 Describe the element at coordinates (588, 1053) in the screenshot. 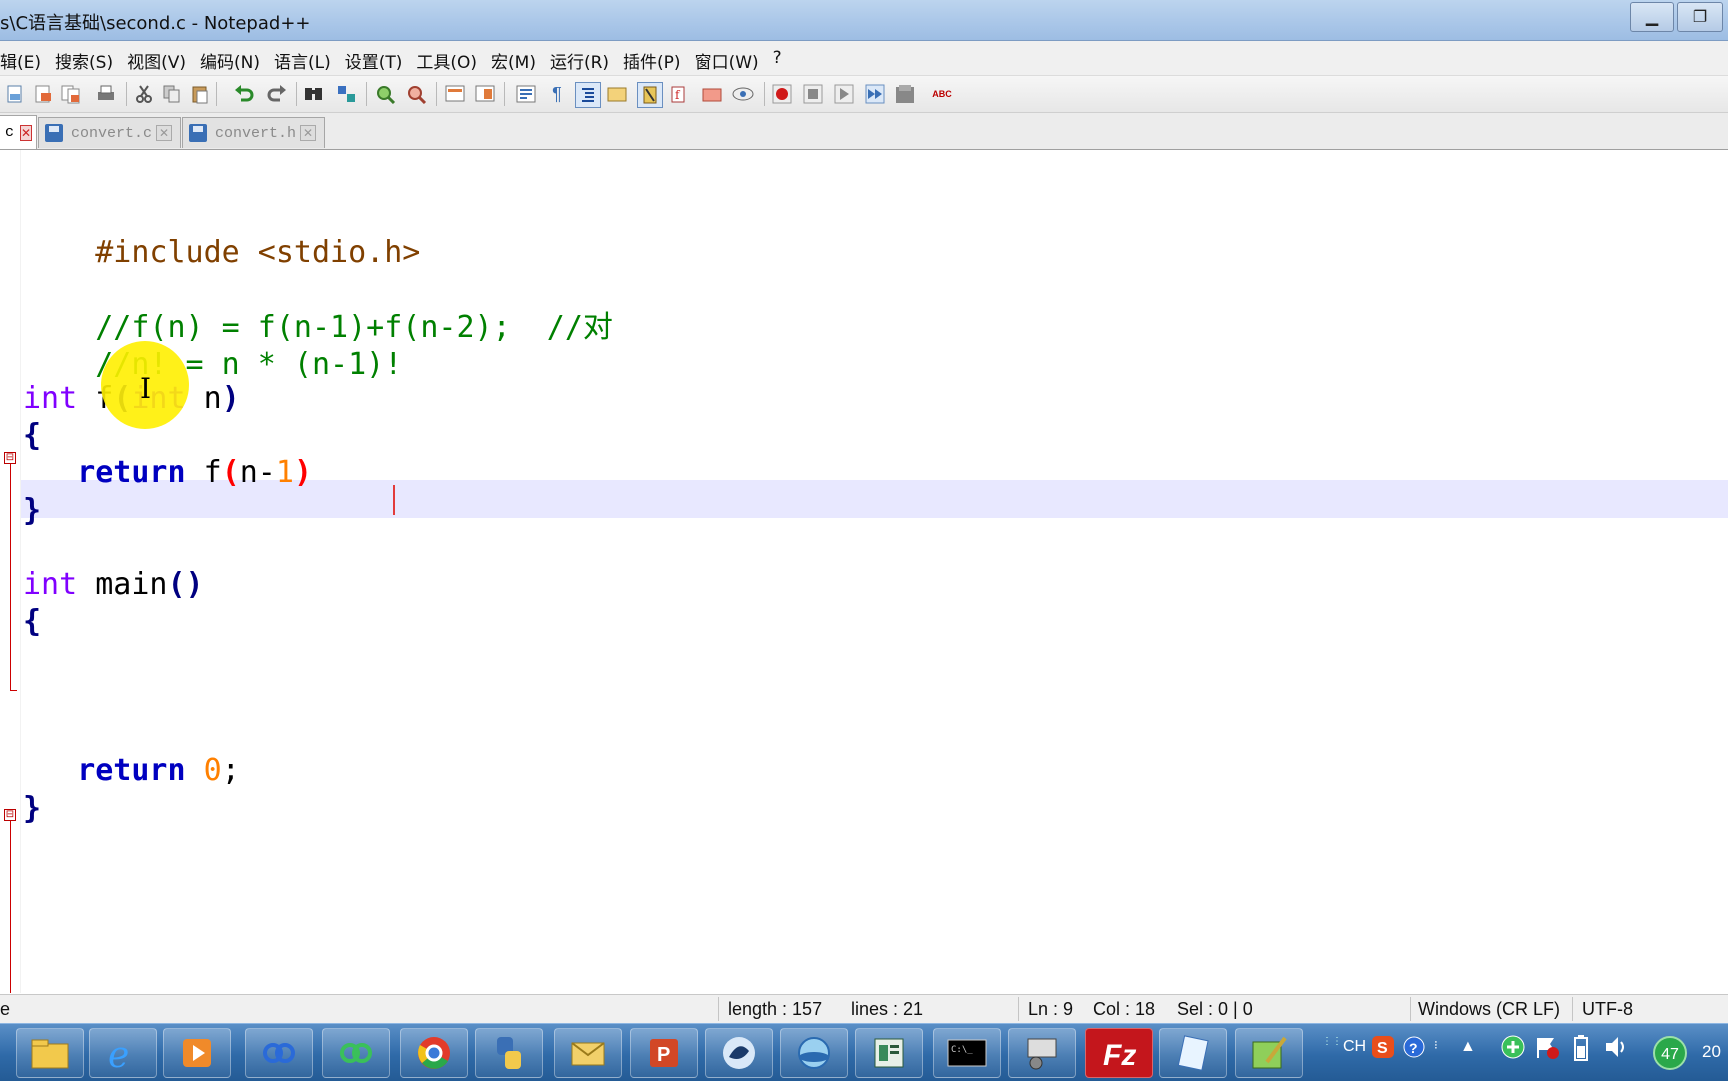

I see `mail-icon` at that location.